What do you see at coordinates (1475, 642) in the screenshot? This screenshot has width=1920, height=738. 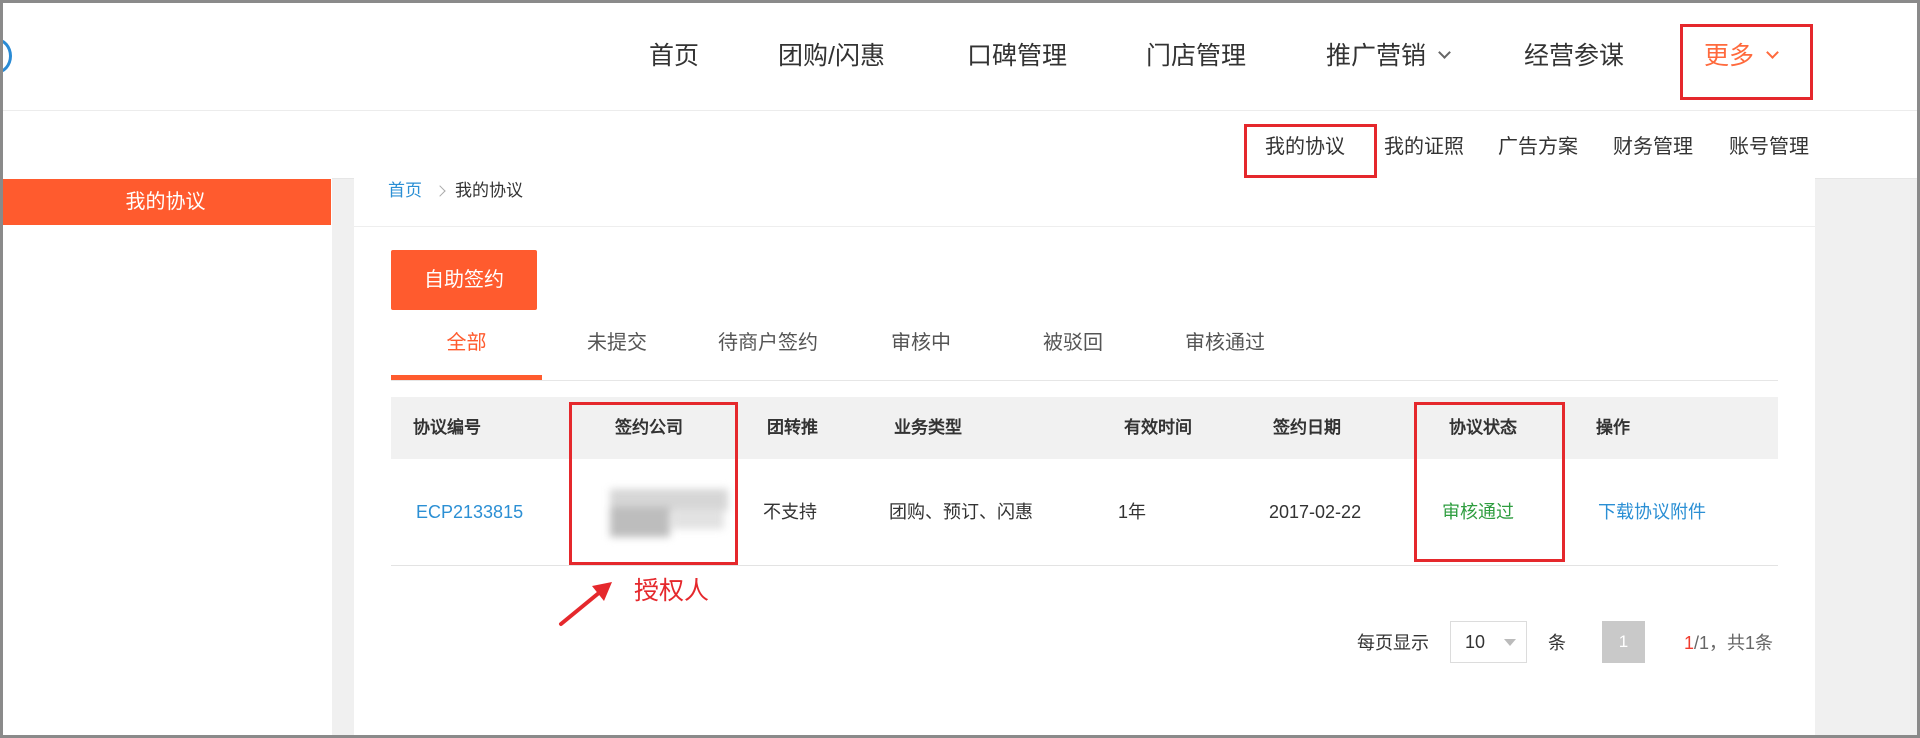 I see `per-page-value: 10` at bounding box center [1475, 642].